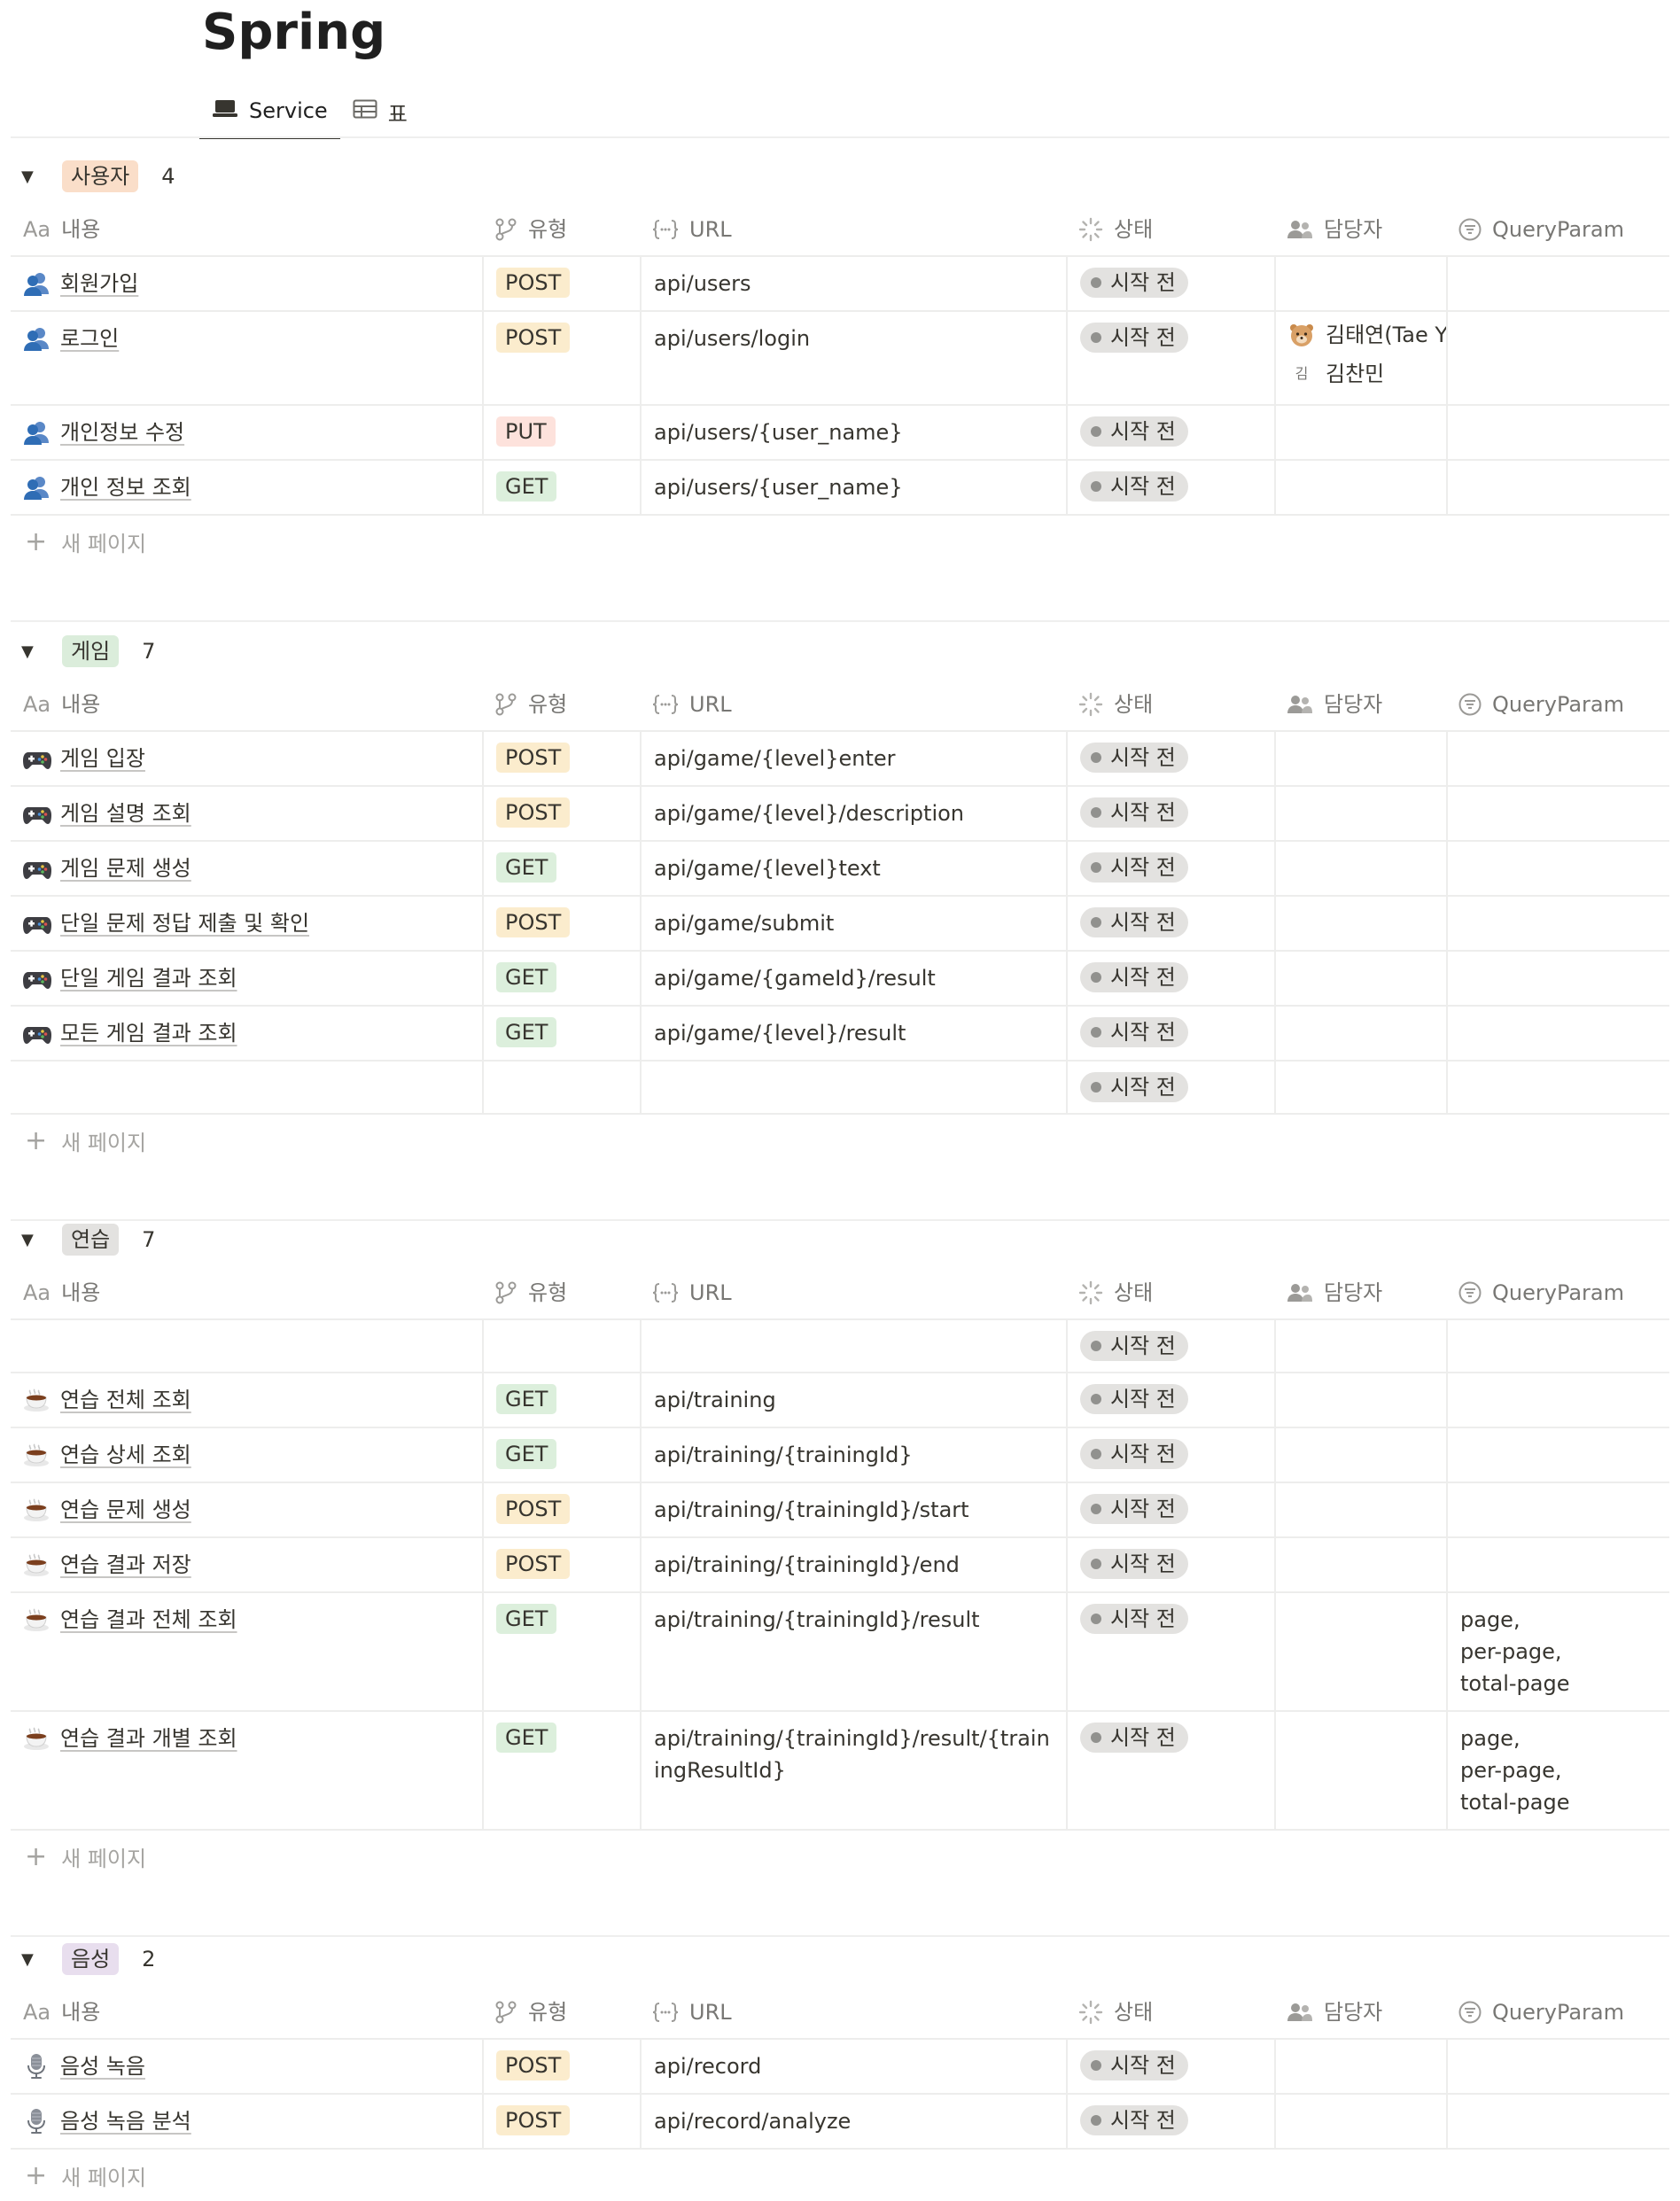 Image resolution: width=1680 pixels, height=2201 pixels. Describe the element at coordinates (30, 177) in the screenshot. I see `caret-down-icon: ▼` at that location.